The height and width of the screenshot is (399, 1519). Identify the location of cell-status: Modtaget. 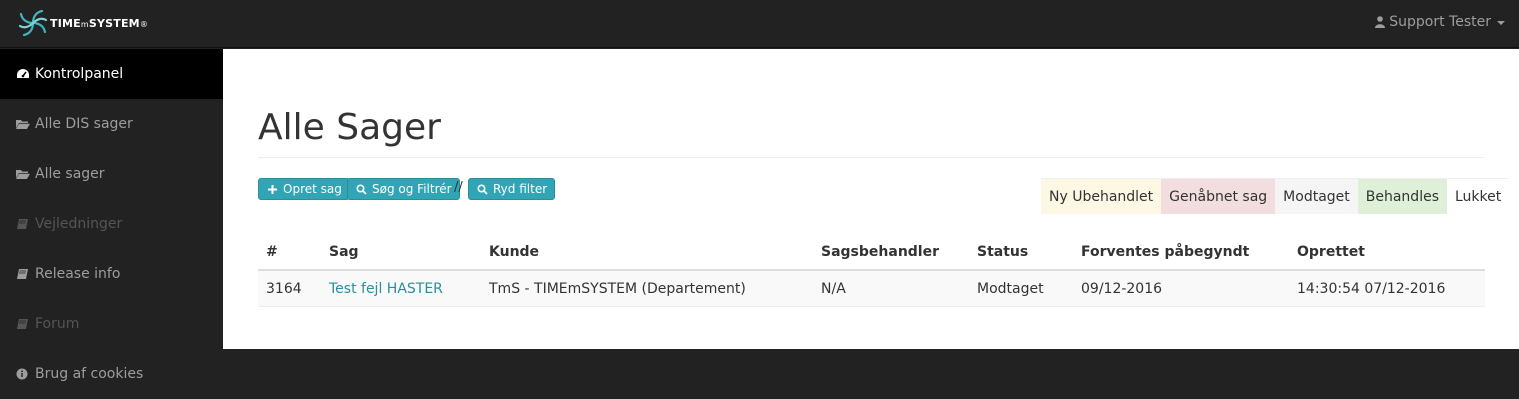
(1010, 288).